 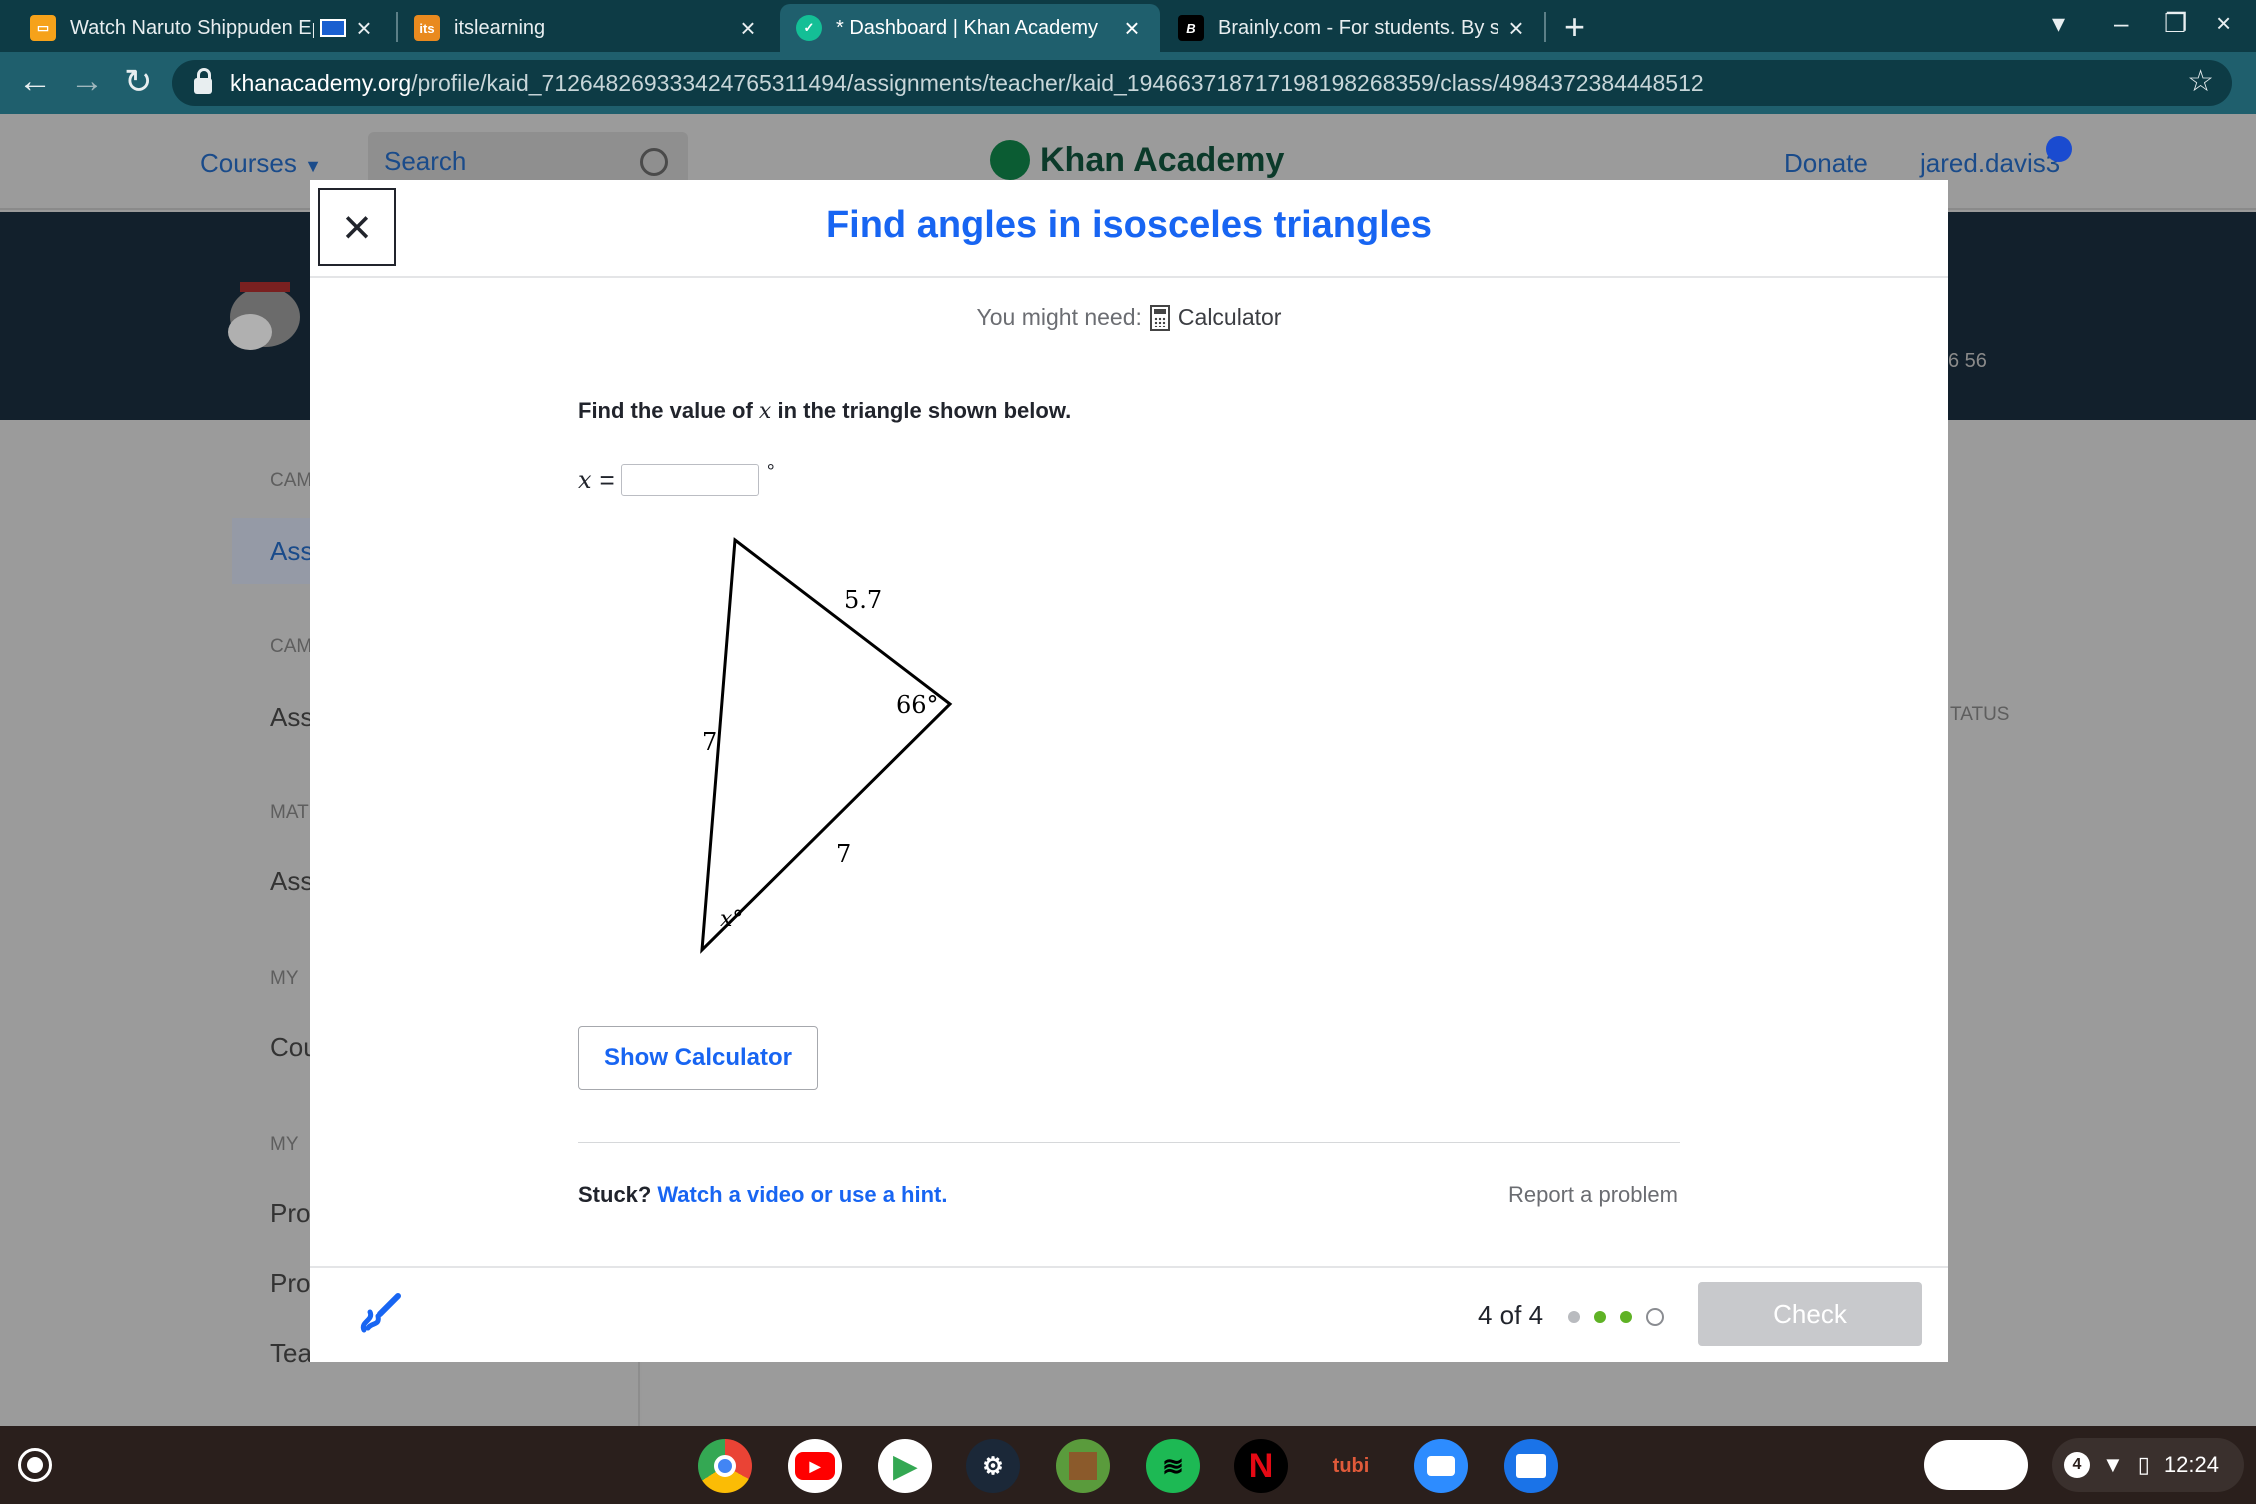 What do you see at coordinates (689, 480) in the screenshot?
I see `answer-input` at bounding box center [689, 480].